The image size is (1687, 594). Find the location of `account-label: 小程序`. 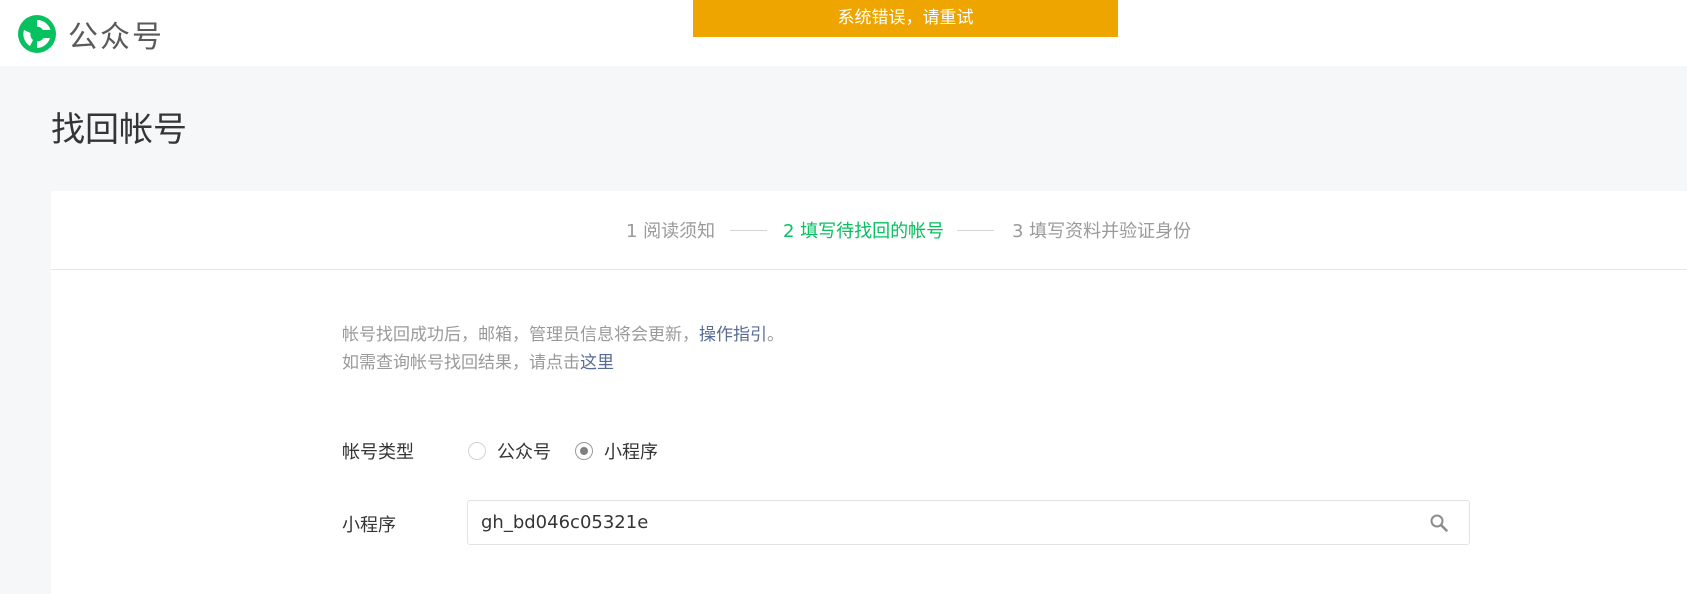

account-label: 小程序 is located at coordinates (369, 525).